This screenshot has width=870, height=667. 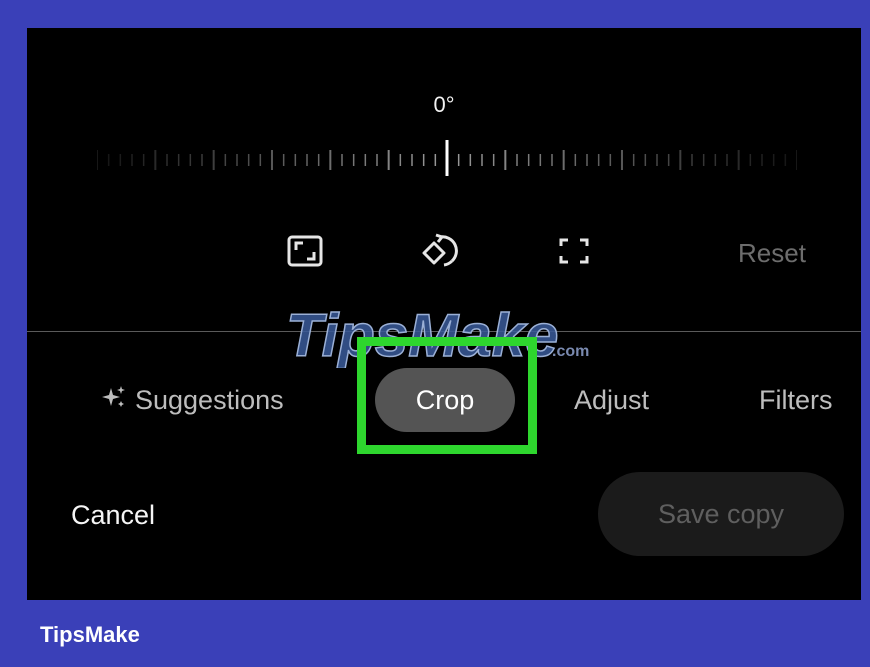 What do you see at coordinates (444, 104) in the screenshot?
I see `rotation-angle-label: 0°` at bounding box center [444, 104].